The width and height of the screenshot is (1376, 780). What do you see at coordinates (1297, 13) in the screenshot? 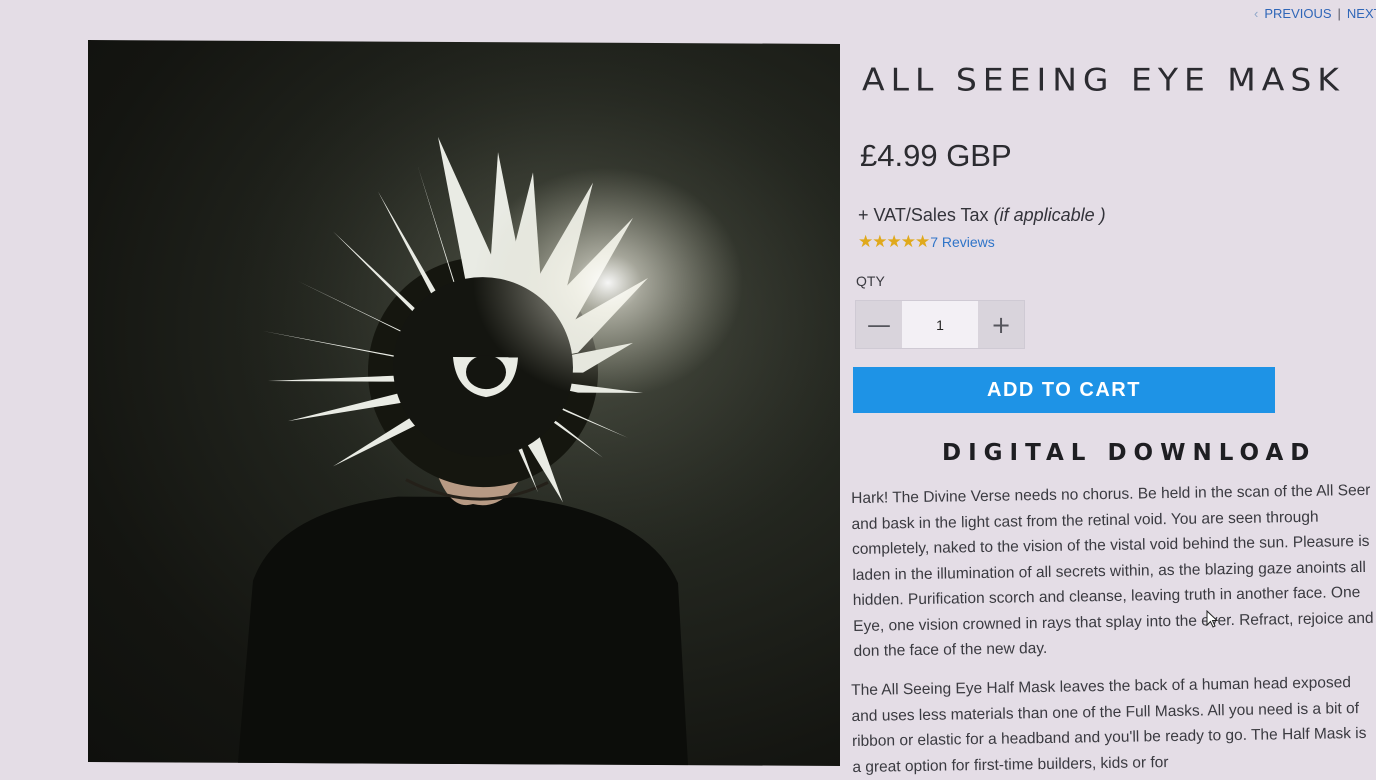
I see `previous-link: PREVIOUS` at bounding box center [1297, 13].